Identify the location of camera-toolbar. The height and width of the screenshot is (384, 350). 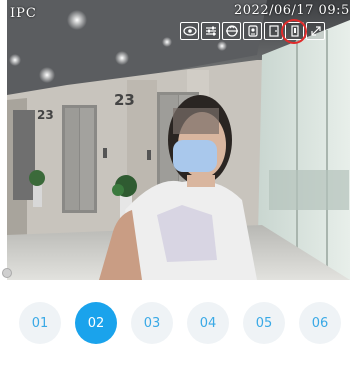
(252, 31).